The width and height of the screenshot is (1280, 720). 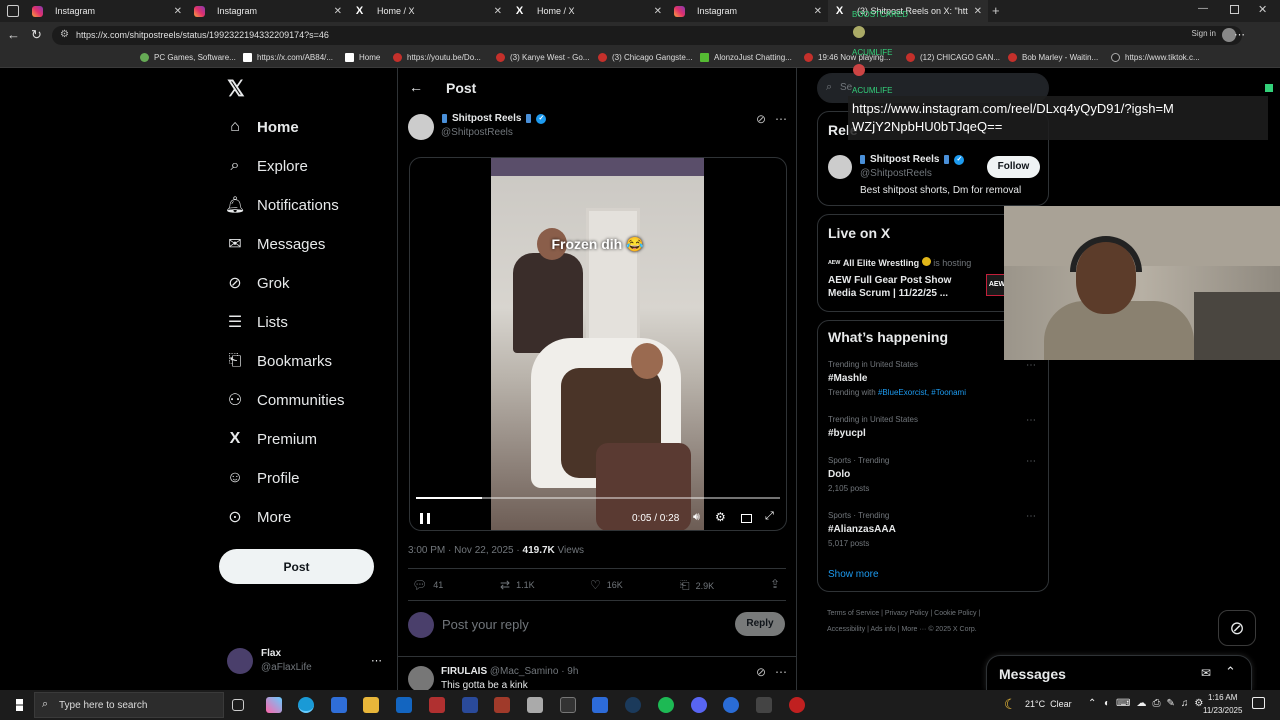 What do you see at coordinates (775, 584) in the screenshot?
I see `share-icon: ⇪` at bounding box center [775, 584].